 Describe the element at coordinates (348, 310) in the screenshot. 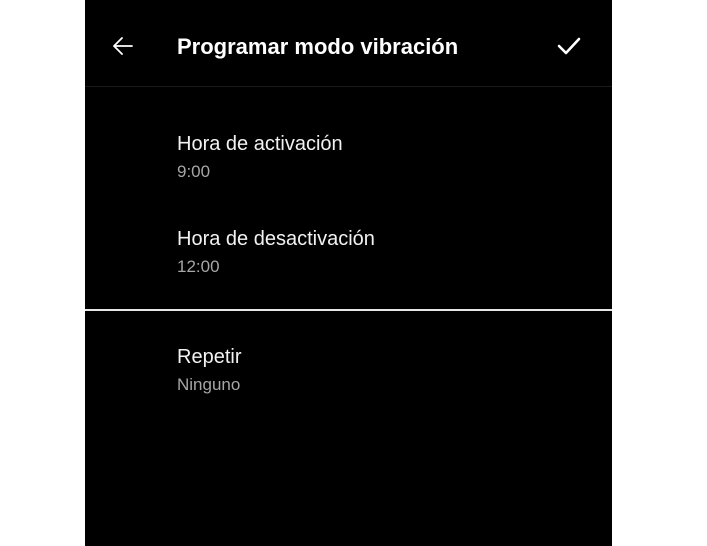

I see `section-divider` at that location.